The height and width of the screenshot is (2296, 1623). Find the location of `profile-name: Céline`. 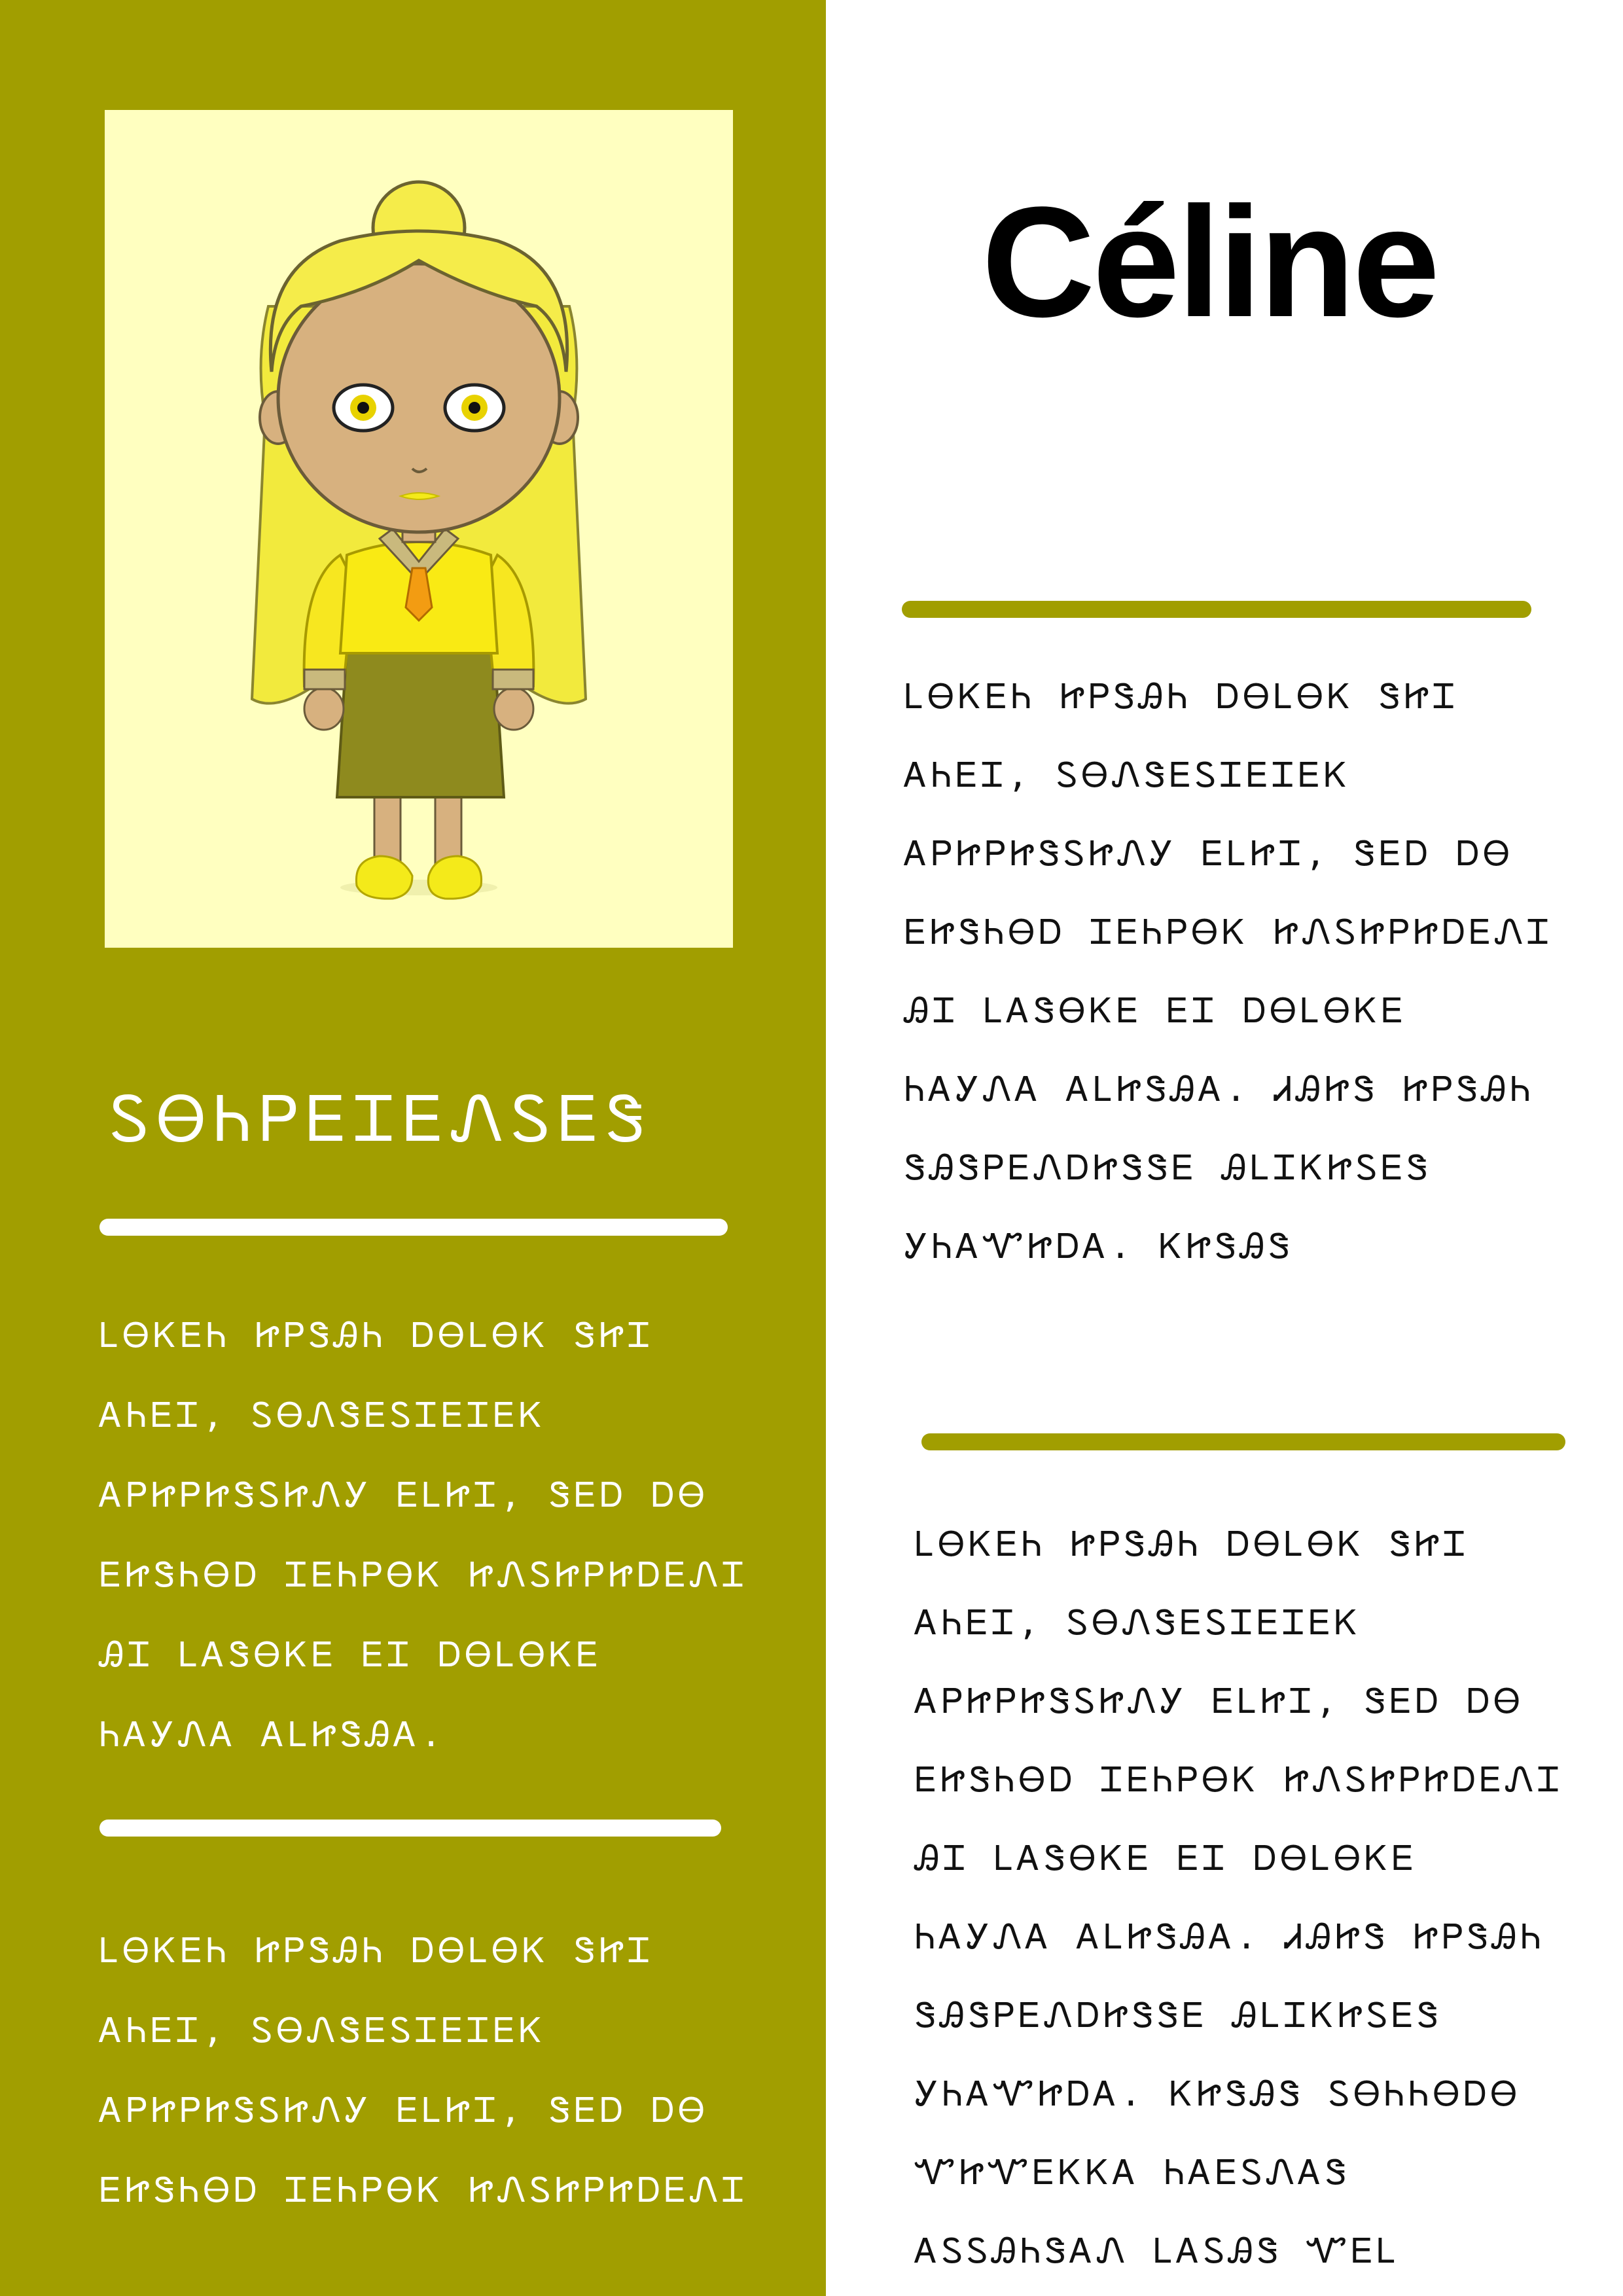

profile-name: Céline is located at coordinates (1211, 262).